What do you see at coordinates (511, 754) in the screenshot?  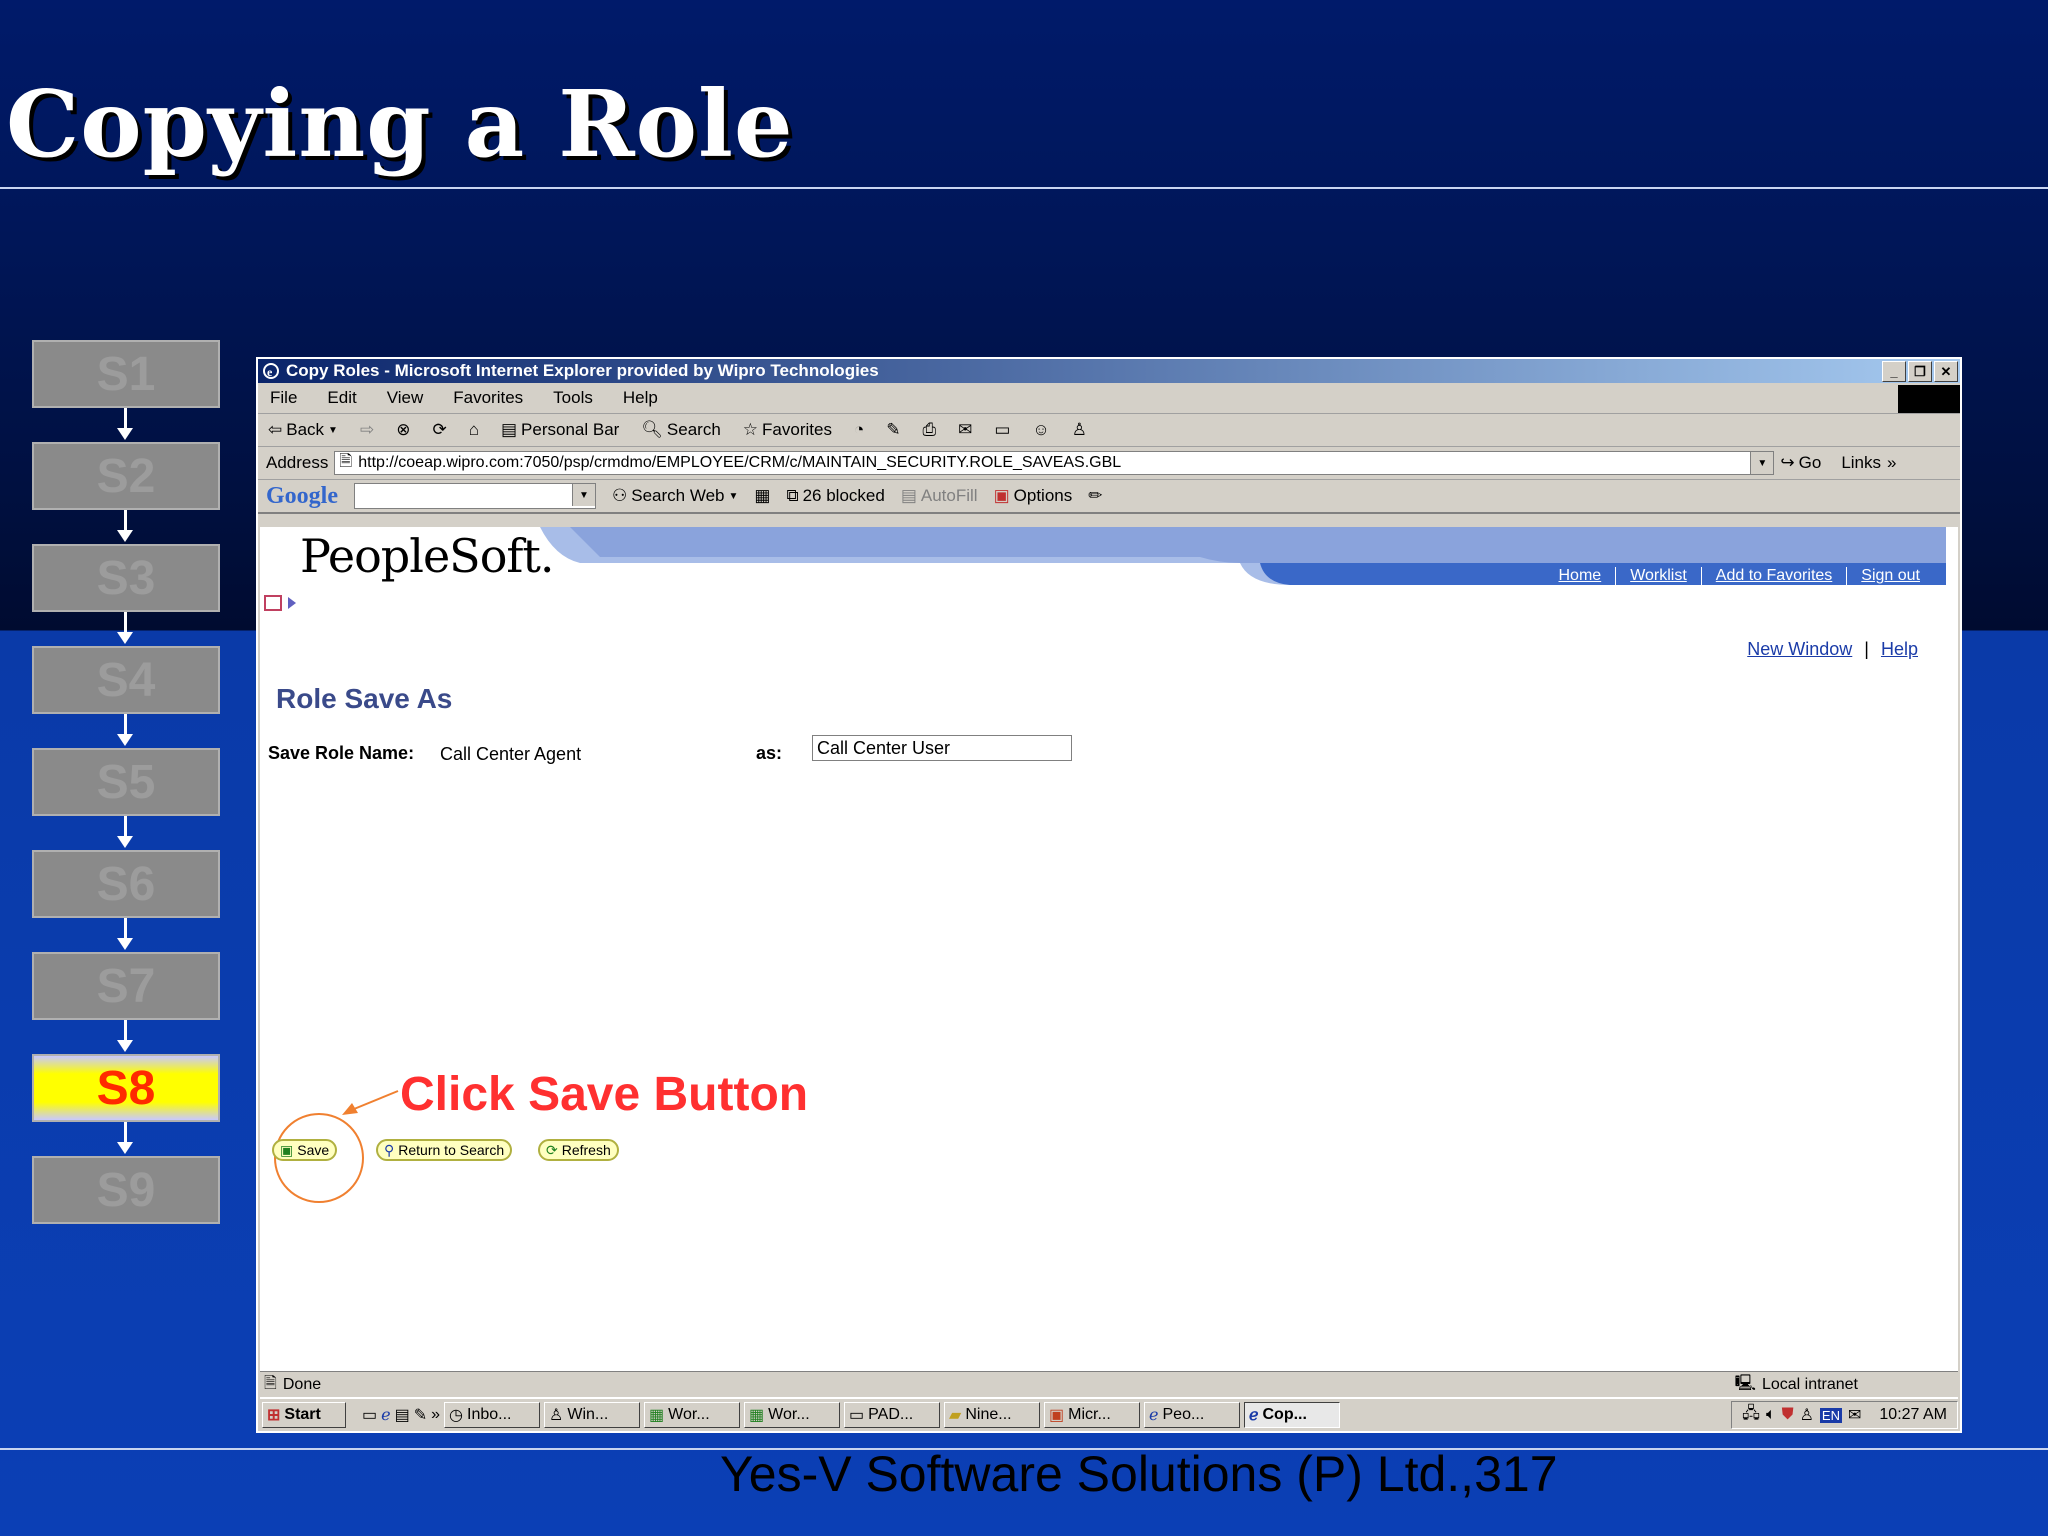 I see `save-role-name-value: Call Center Agent` at bounding box center [511, 754].